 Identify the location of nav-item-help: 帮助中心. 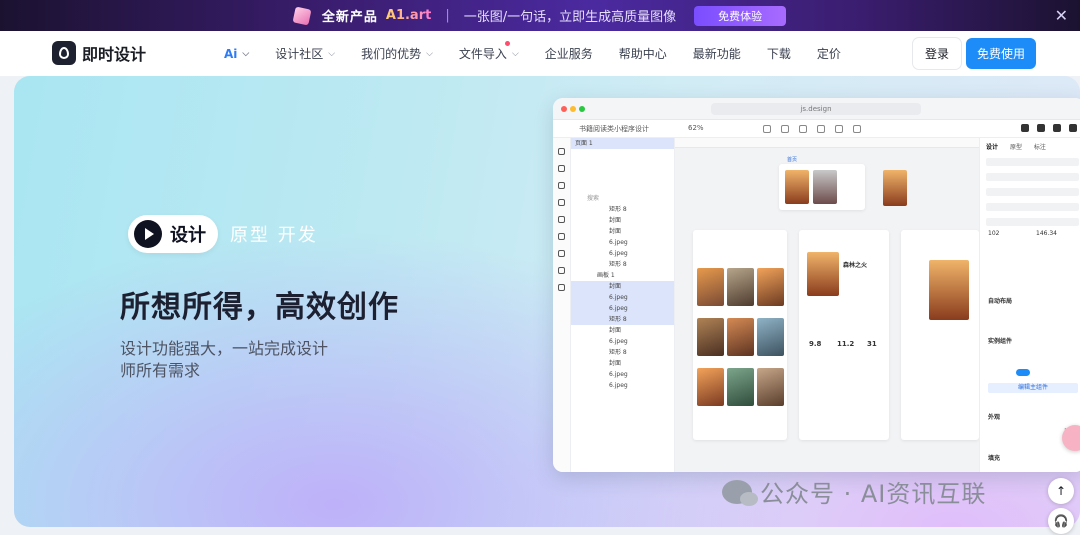
(643, 53).